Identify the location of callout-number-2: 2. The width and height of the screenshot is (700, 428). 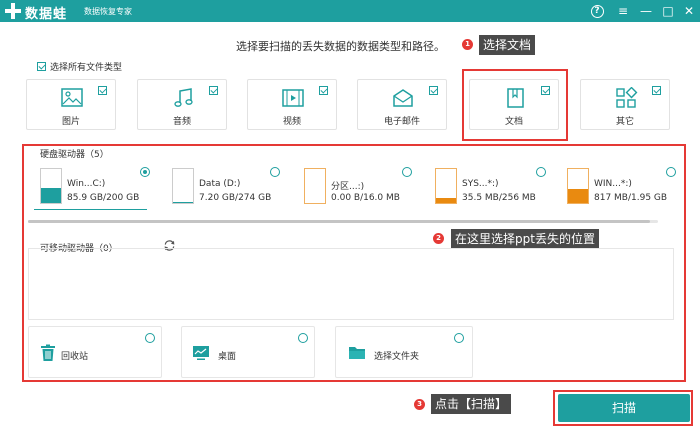
(438, 238).